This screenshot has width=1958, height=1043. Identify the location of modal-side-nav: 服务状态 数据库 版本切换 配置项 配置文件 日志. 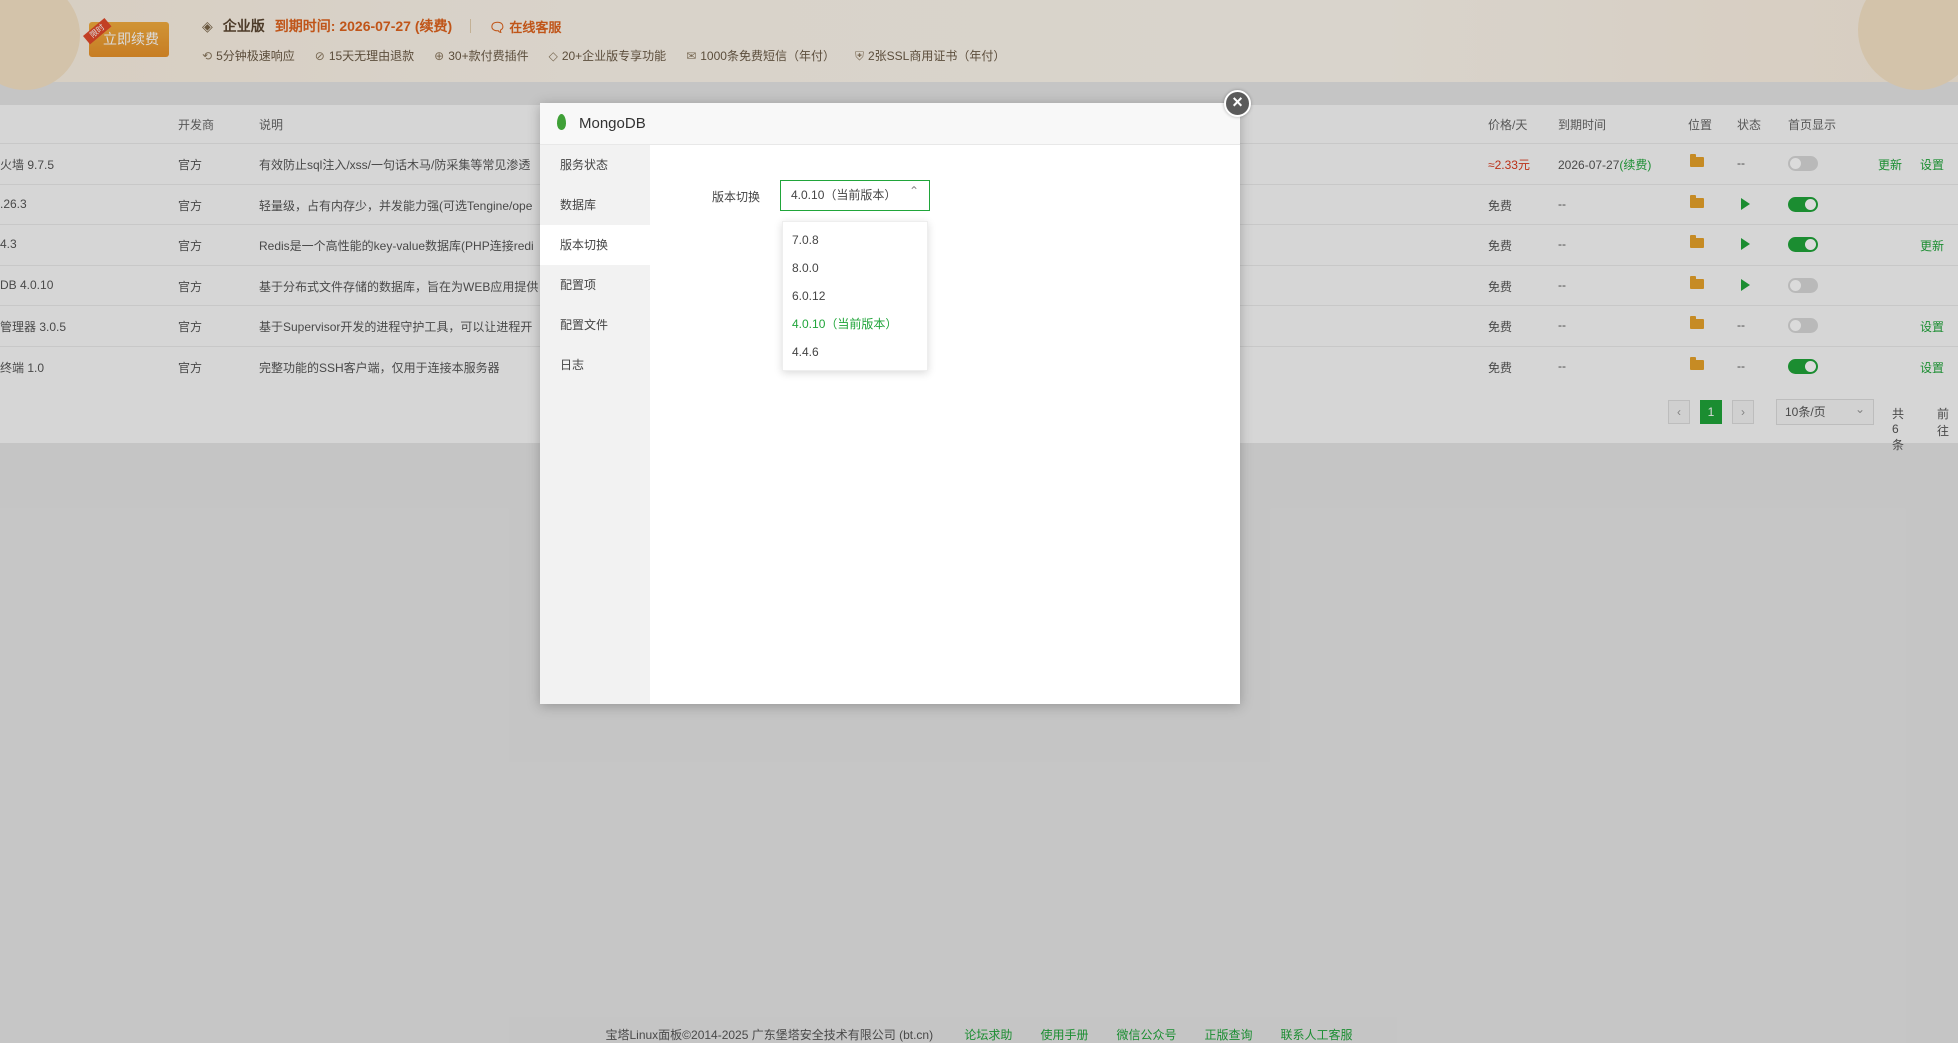
(595, 424).